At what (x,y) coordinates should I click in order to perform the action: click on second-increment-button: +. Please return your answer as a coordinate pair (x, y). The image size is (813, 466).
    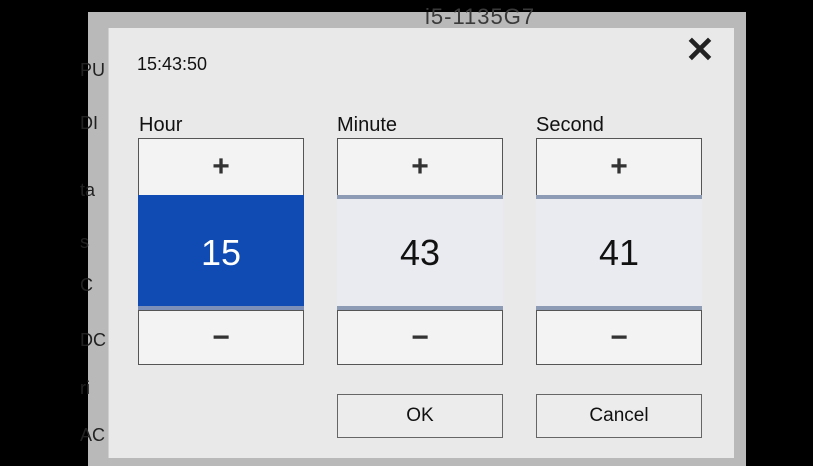
    Looking at the image, I should click on (619, 167).